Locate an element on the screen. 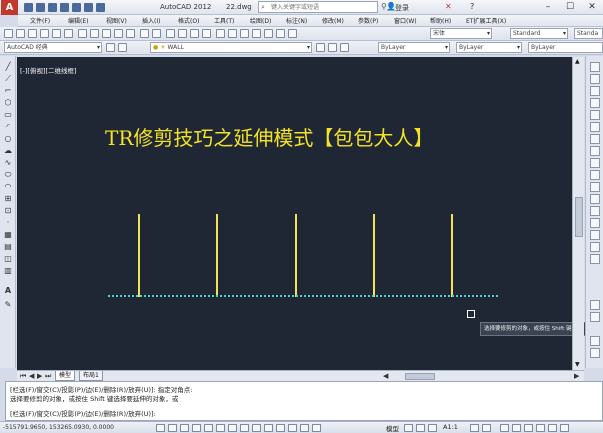  tab-layout1: 布局1 is located at coordinates (91, 376).